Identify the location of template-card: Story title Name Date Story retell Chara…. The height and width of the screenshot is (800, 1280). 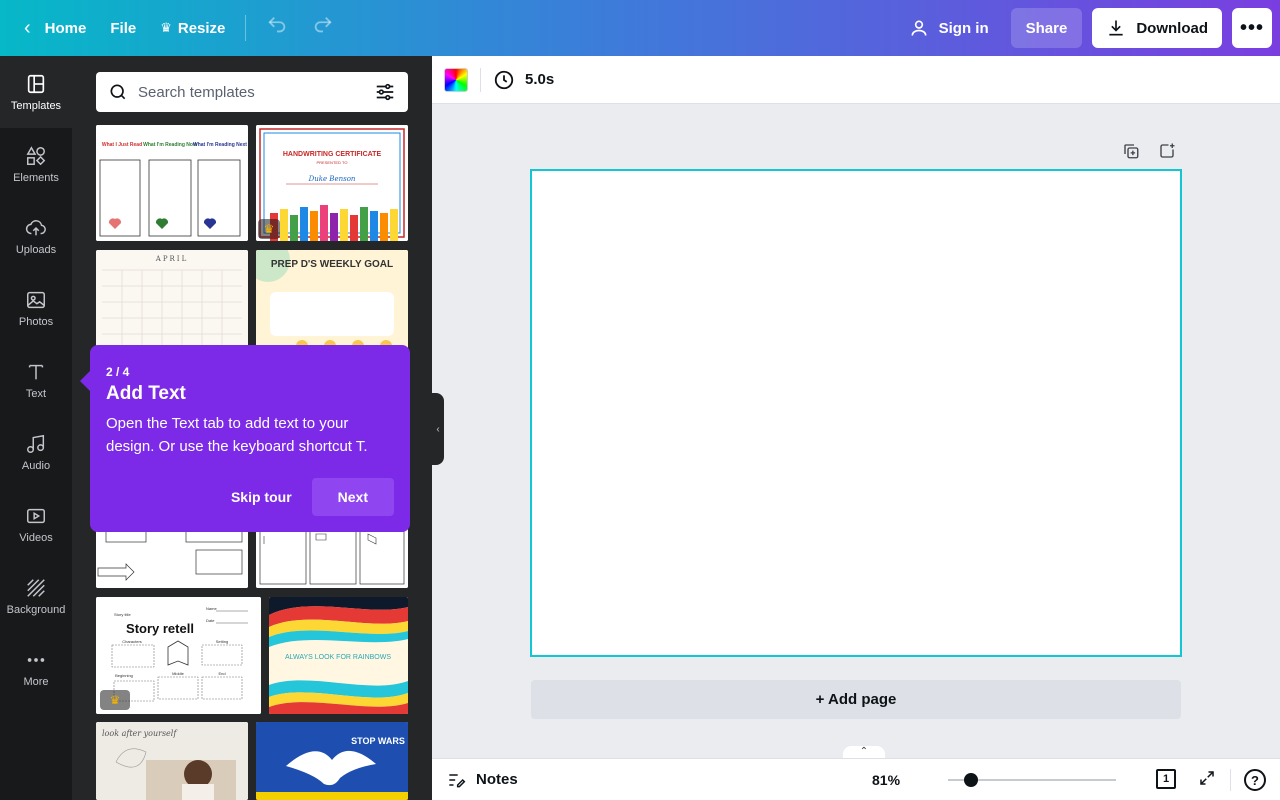
(178, 655).